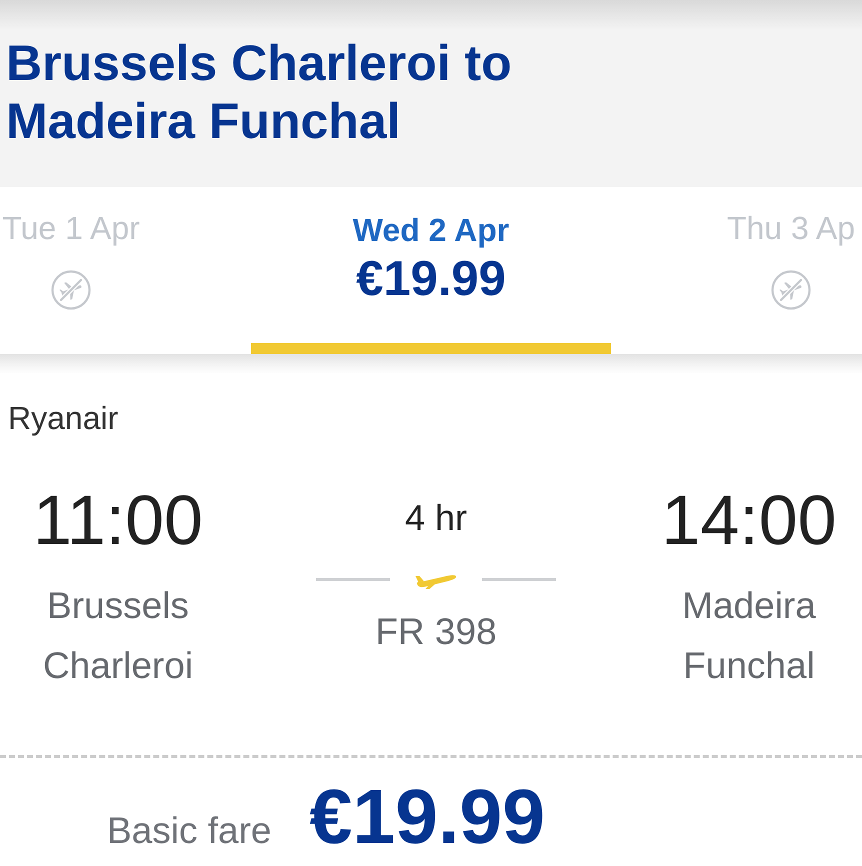 This screenshot has height=866, width=862. I want to click on departure-time: 11:00, so click(118, 520).